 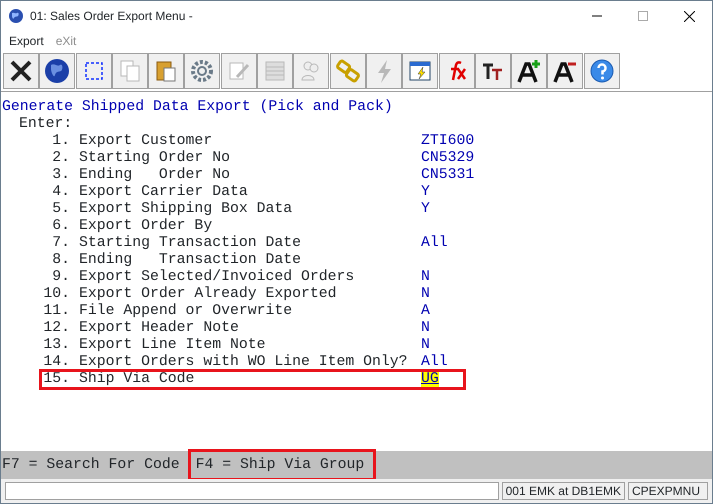 I want to click on field-number: 3., so click(x=61, y=175).